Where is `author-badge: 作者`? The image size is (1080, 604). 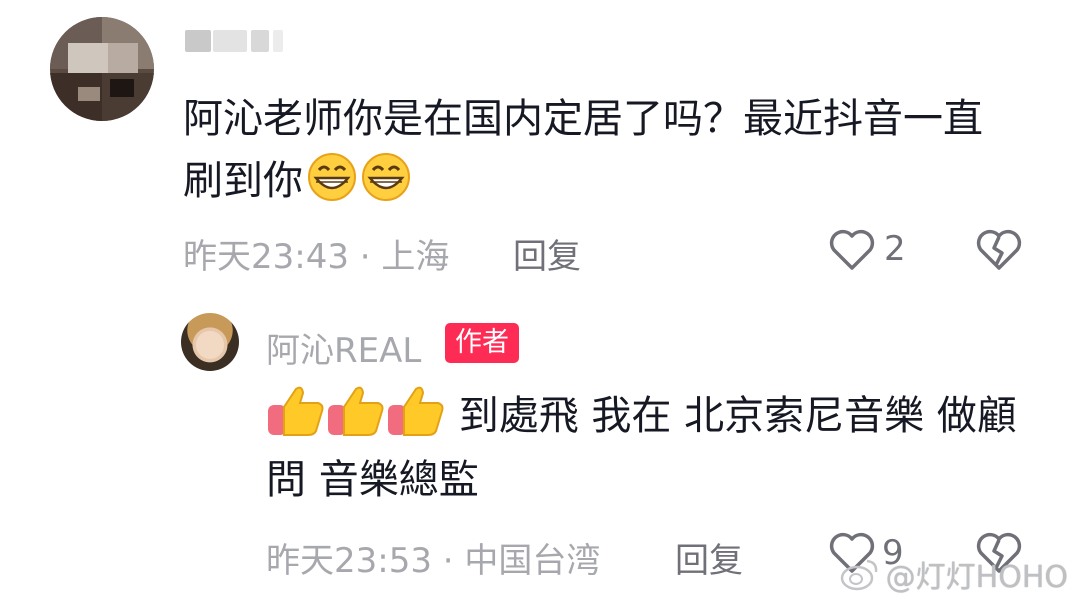 author-badge: 作者 is located at coordinates (482, 343).